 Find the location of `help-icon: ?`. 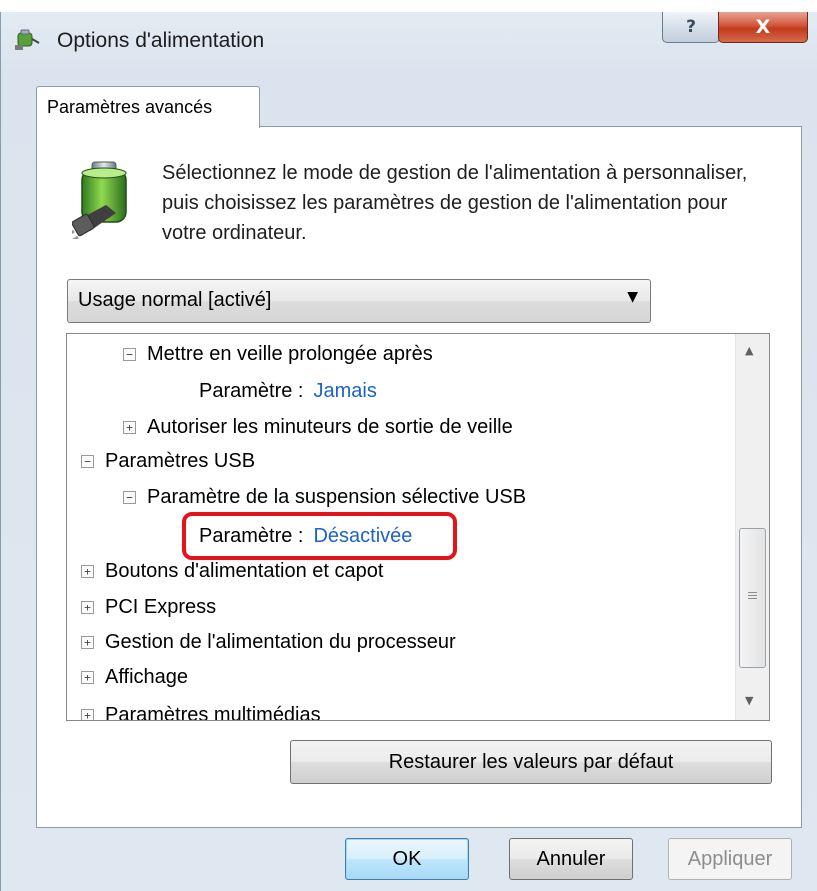

help-icon: ? is located at coordinates (691, 27).